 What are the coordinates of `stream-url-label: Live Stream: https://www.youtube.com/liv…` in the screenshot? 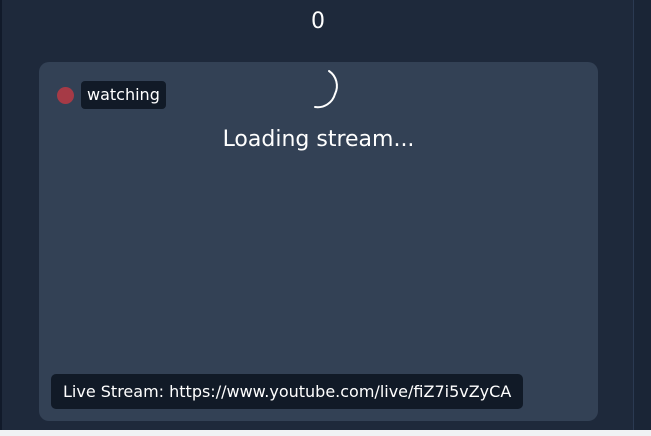 It's located at (287, 391).